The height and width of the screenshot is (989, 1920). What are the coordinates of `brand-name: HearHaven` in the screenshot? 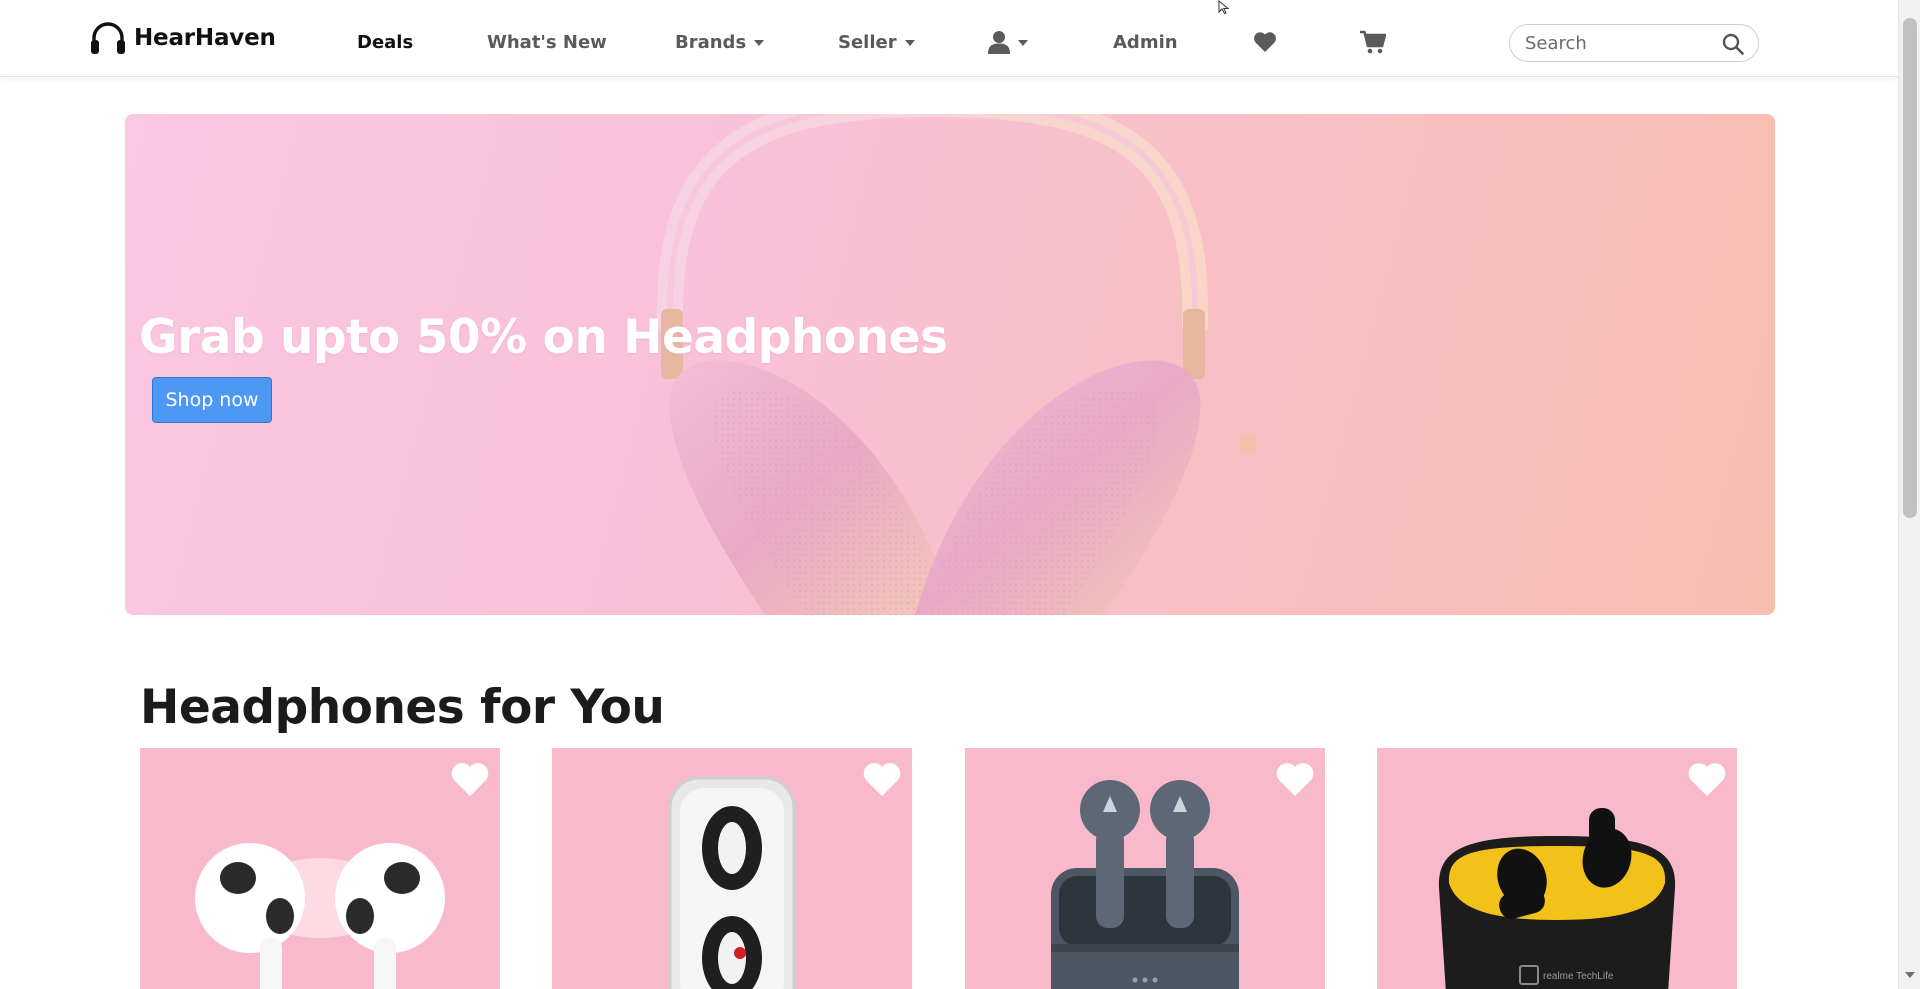 It's located at (205, 38).